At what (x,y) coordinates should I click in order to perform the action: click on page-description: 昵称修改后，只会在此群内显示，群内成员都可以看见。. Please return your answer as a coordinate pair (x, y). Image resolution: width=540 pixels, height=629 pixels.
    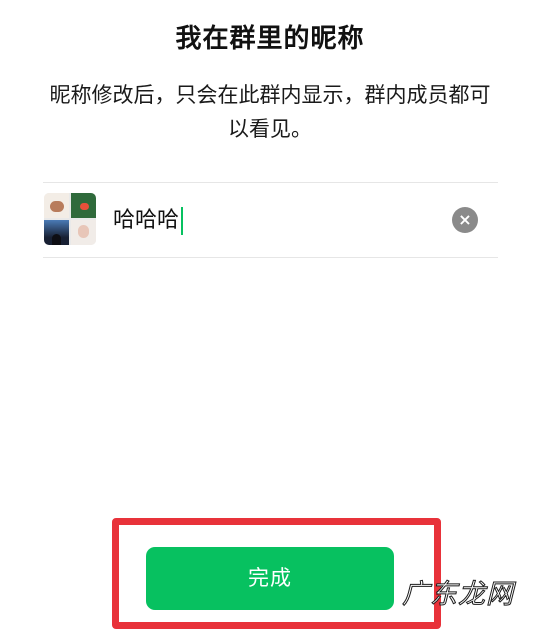
    Looking at the image, I should click on (270, 112).